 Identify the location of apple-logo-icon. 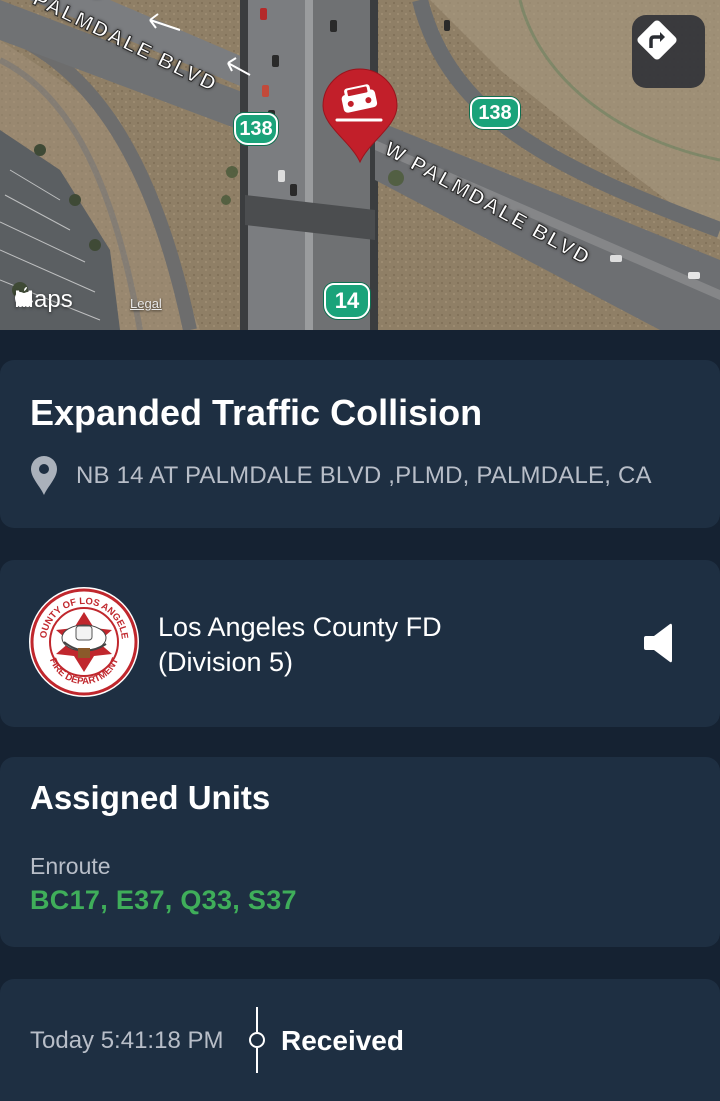
(24, 297).